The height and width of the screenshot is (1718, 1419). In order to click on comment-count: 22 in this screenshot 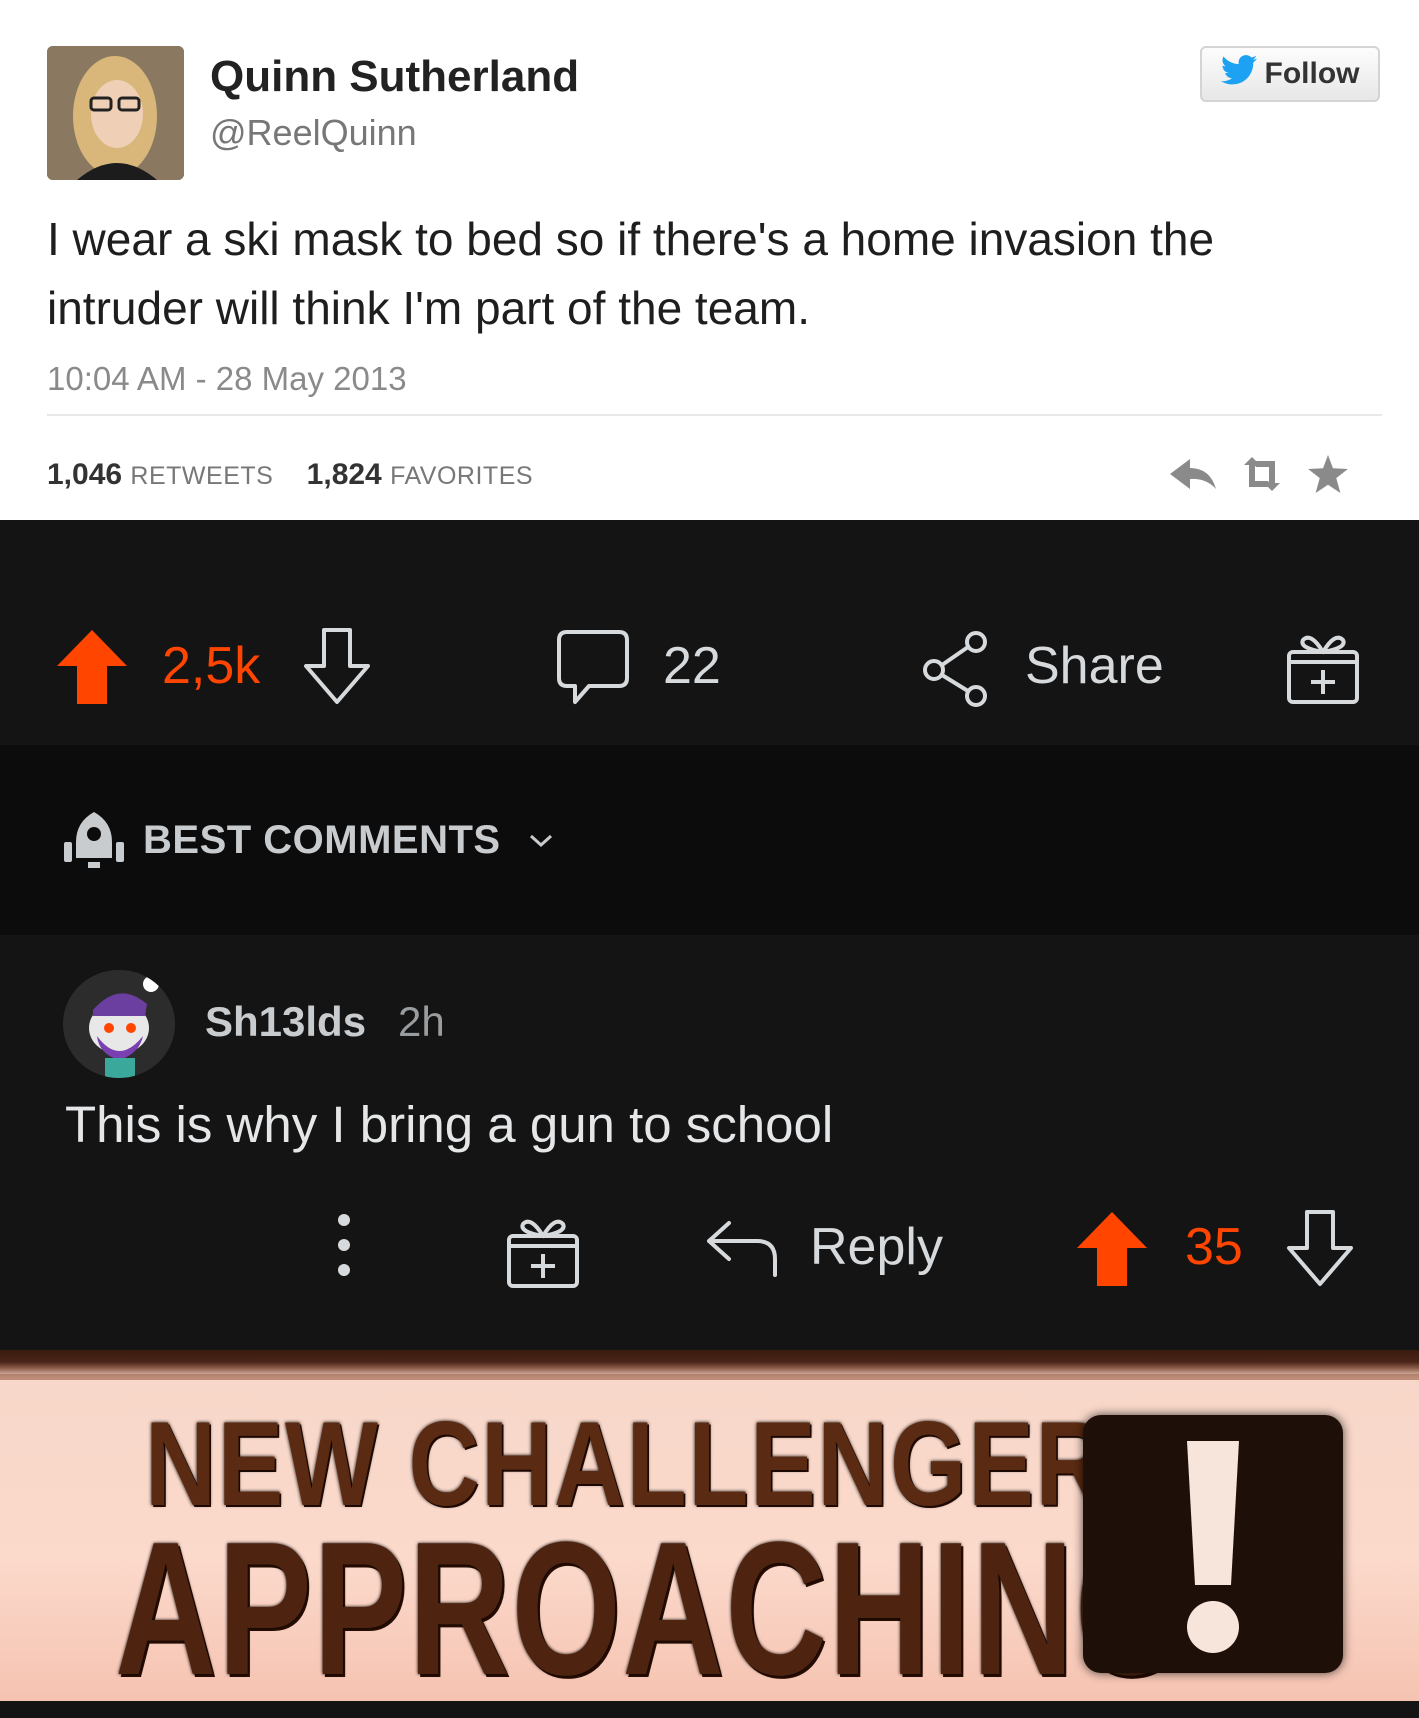, I will do `click(692, 666)`.